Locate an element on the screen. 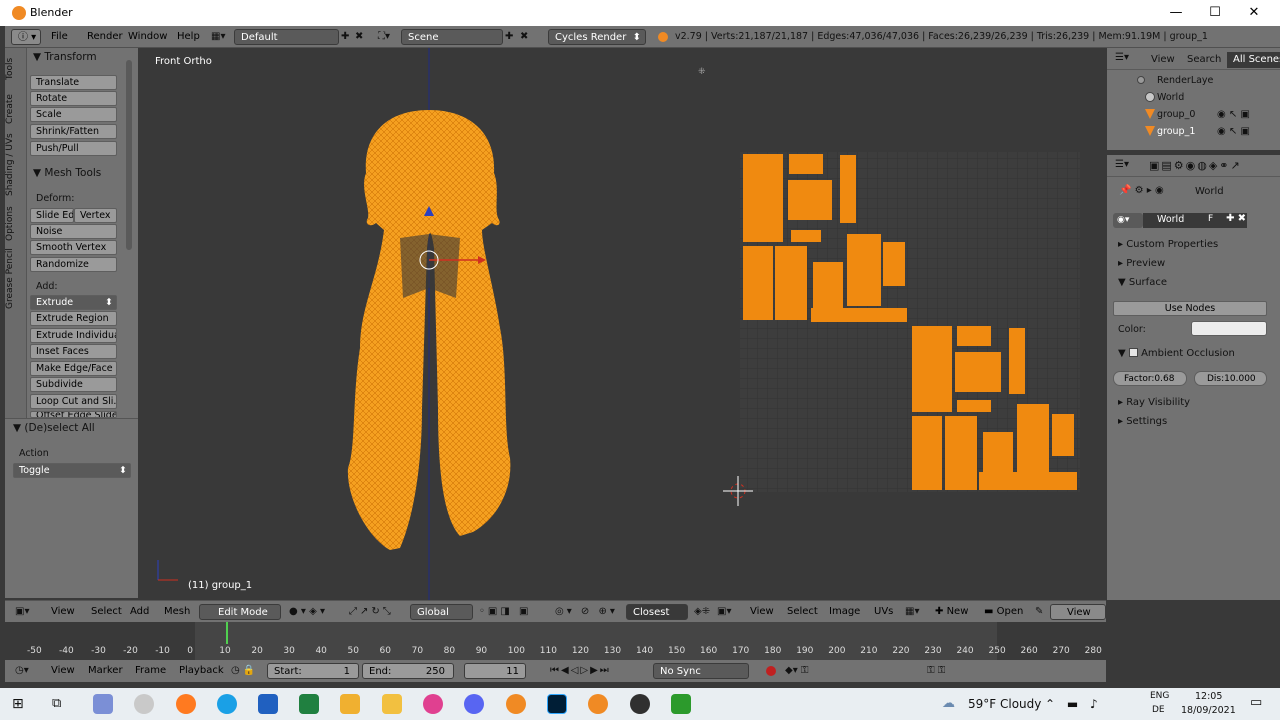 This screenshot has width=1280, height=720. uv-view-menu: View is located at coordinates (762, 612).